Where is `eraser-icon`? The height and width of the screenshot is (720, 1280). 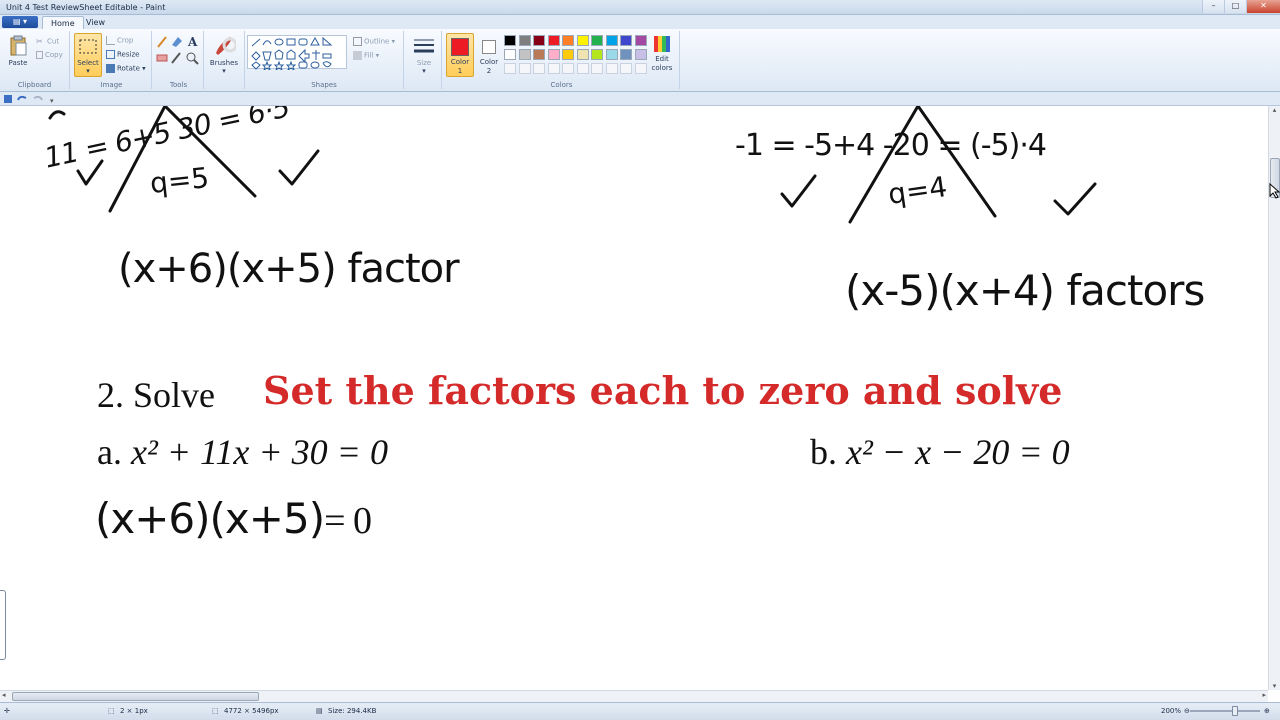 eraser-icon is located at coordinates (162, 58).